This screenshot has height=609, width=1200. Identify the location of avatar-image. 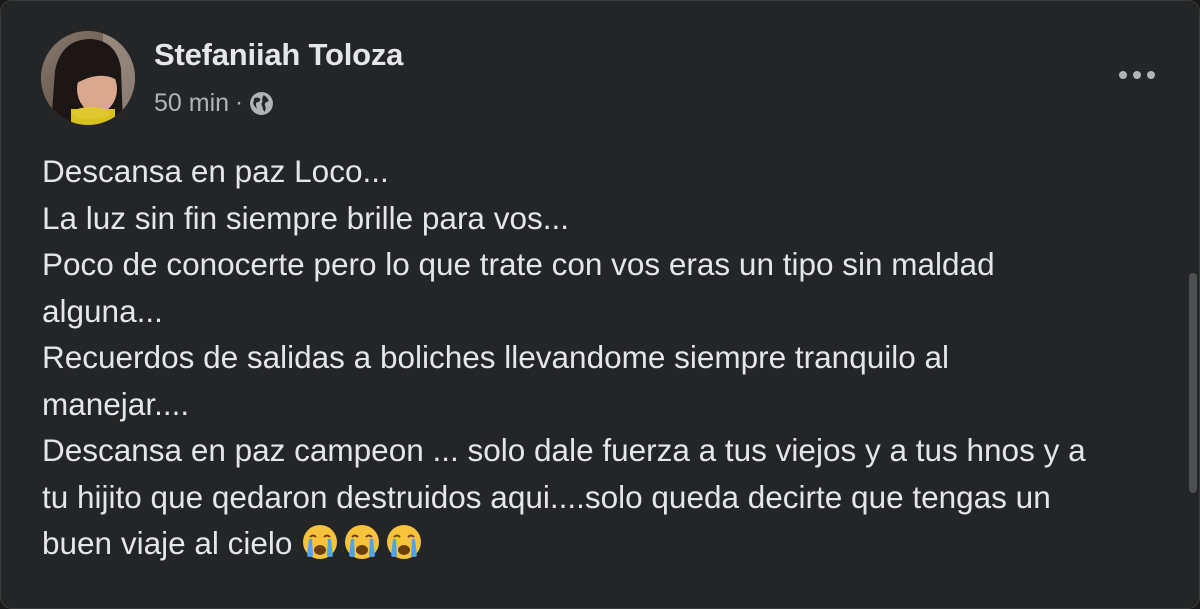
(88, 78).